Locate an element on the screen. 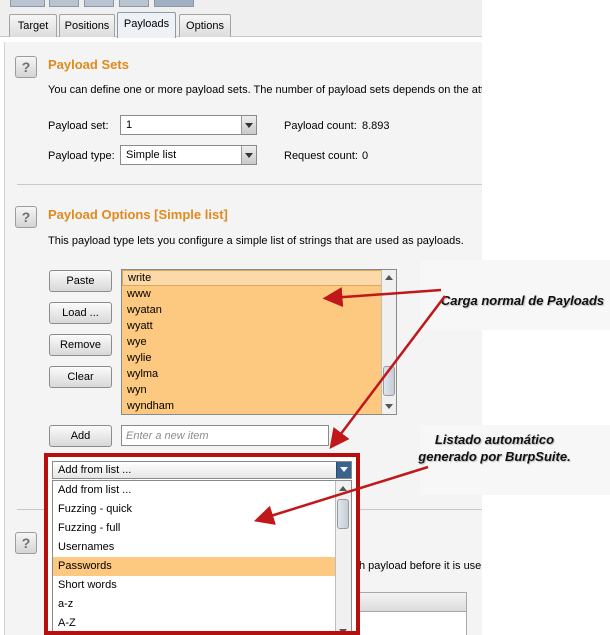 The height and width of the screenshot is (635, 610). arrow-to-dropdown is located at coordinates (341, 495).